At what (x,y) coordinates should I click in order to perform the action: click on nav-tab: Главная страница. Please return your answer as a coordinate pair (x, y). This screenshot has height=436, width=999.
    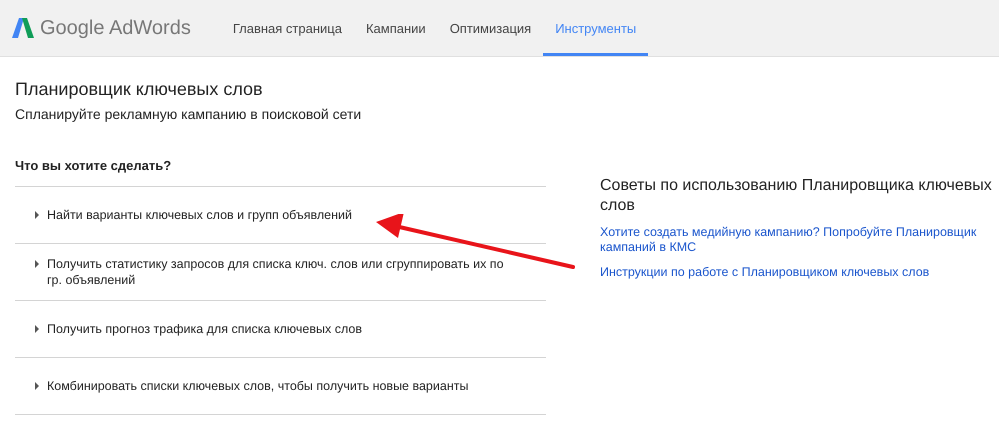
    Looking at the image, I should click on (287, 29).